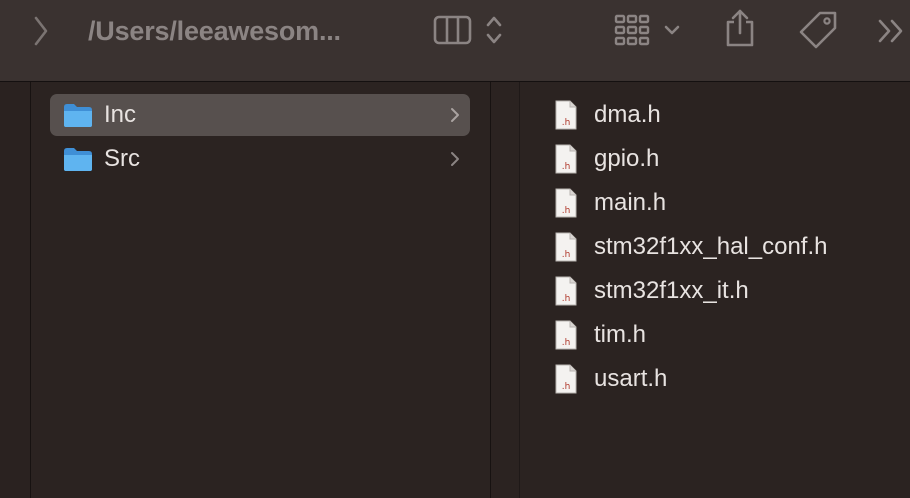  I want to click on previous-column-edge, so click(15, 290).